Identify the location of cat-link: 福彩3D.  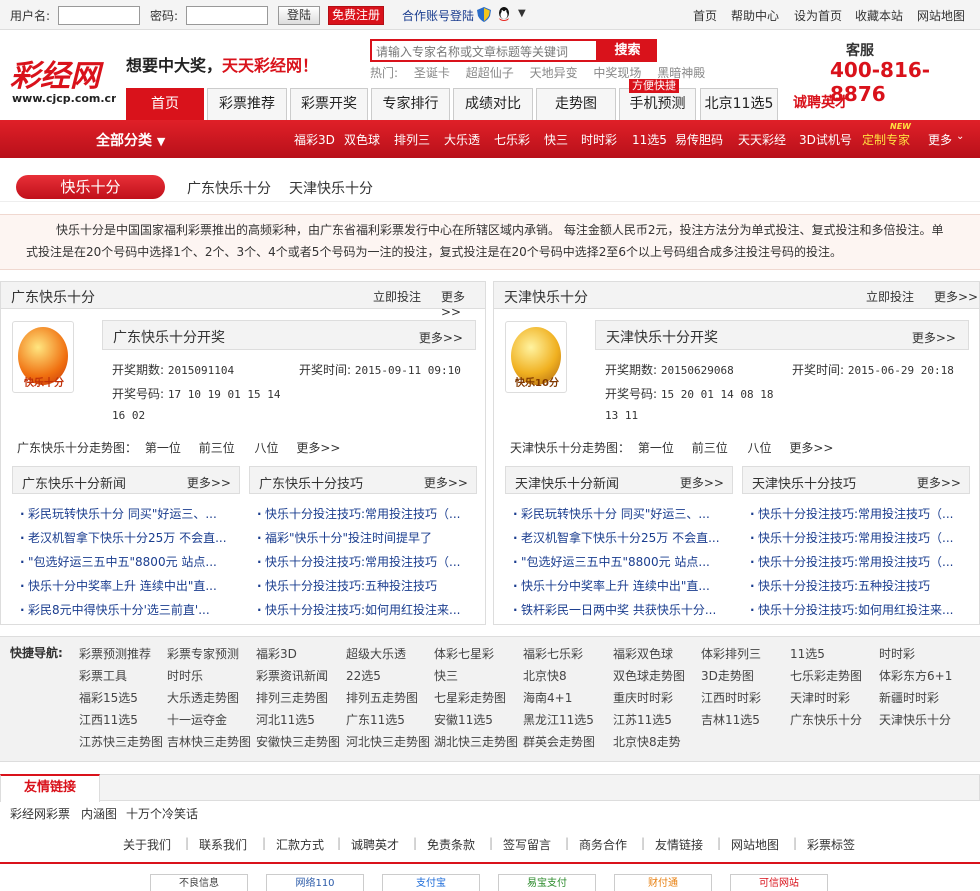
(314, 139).